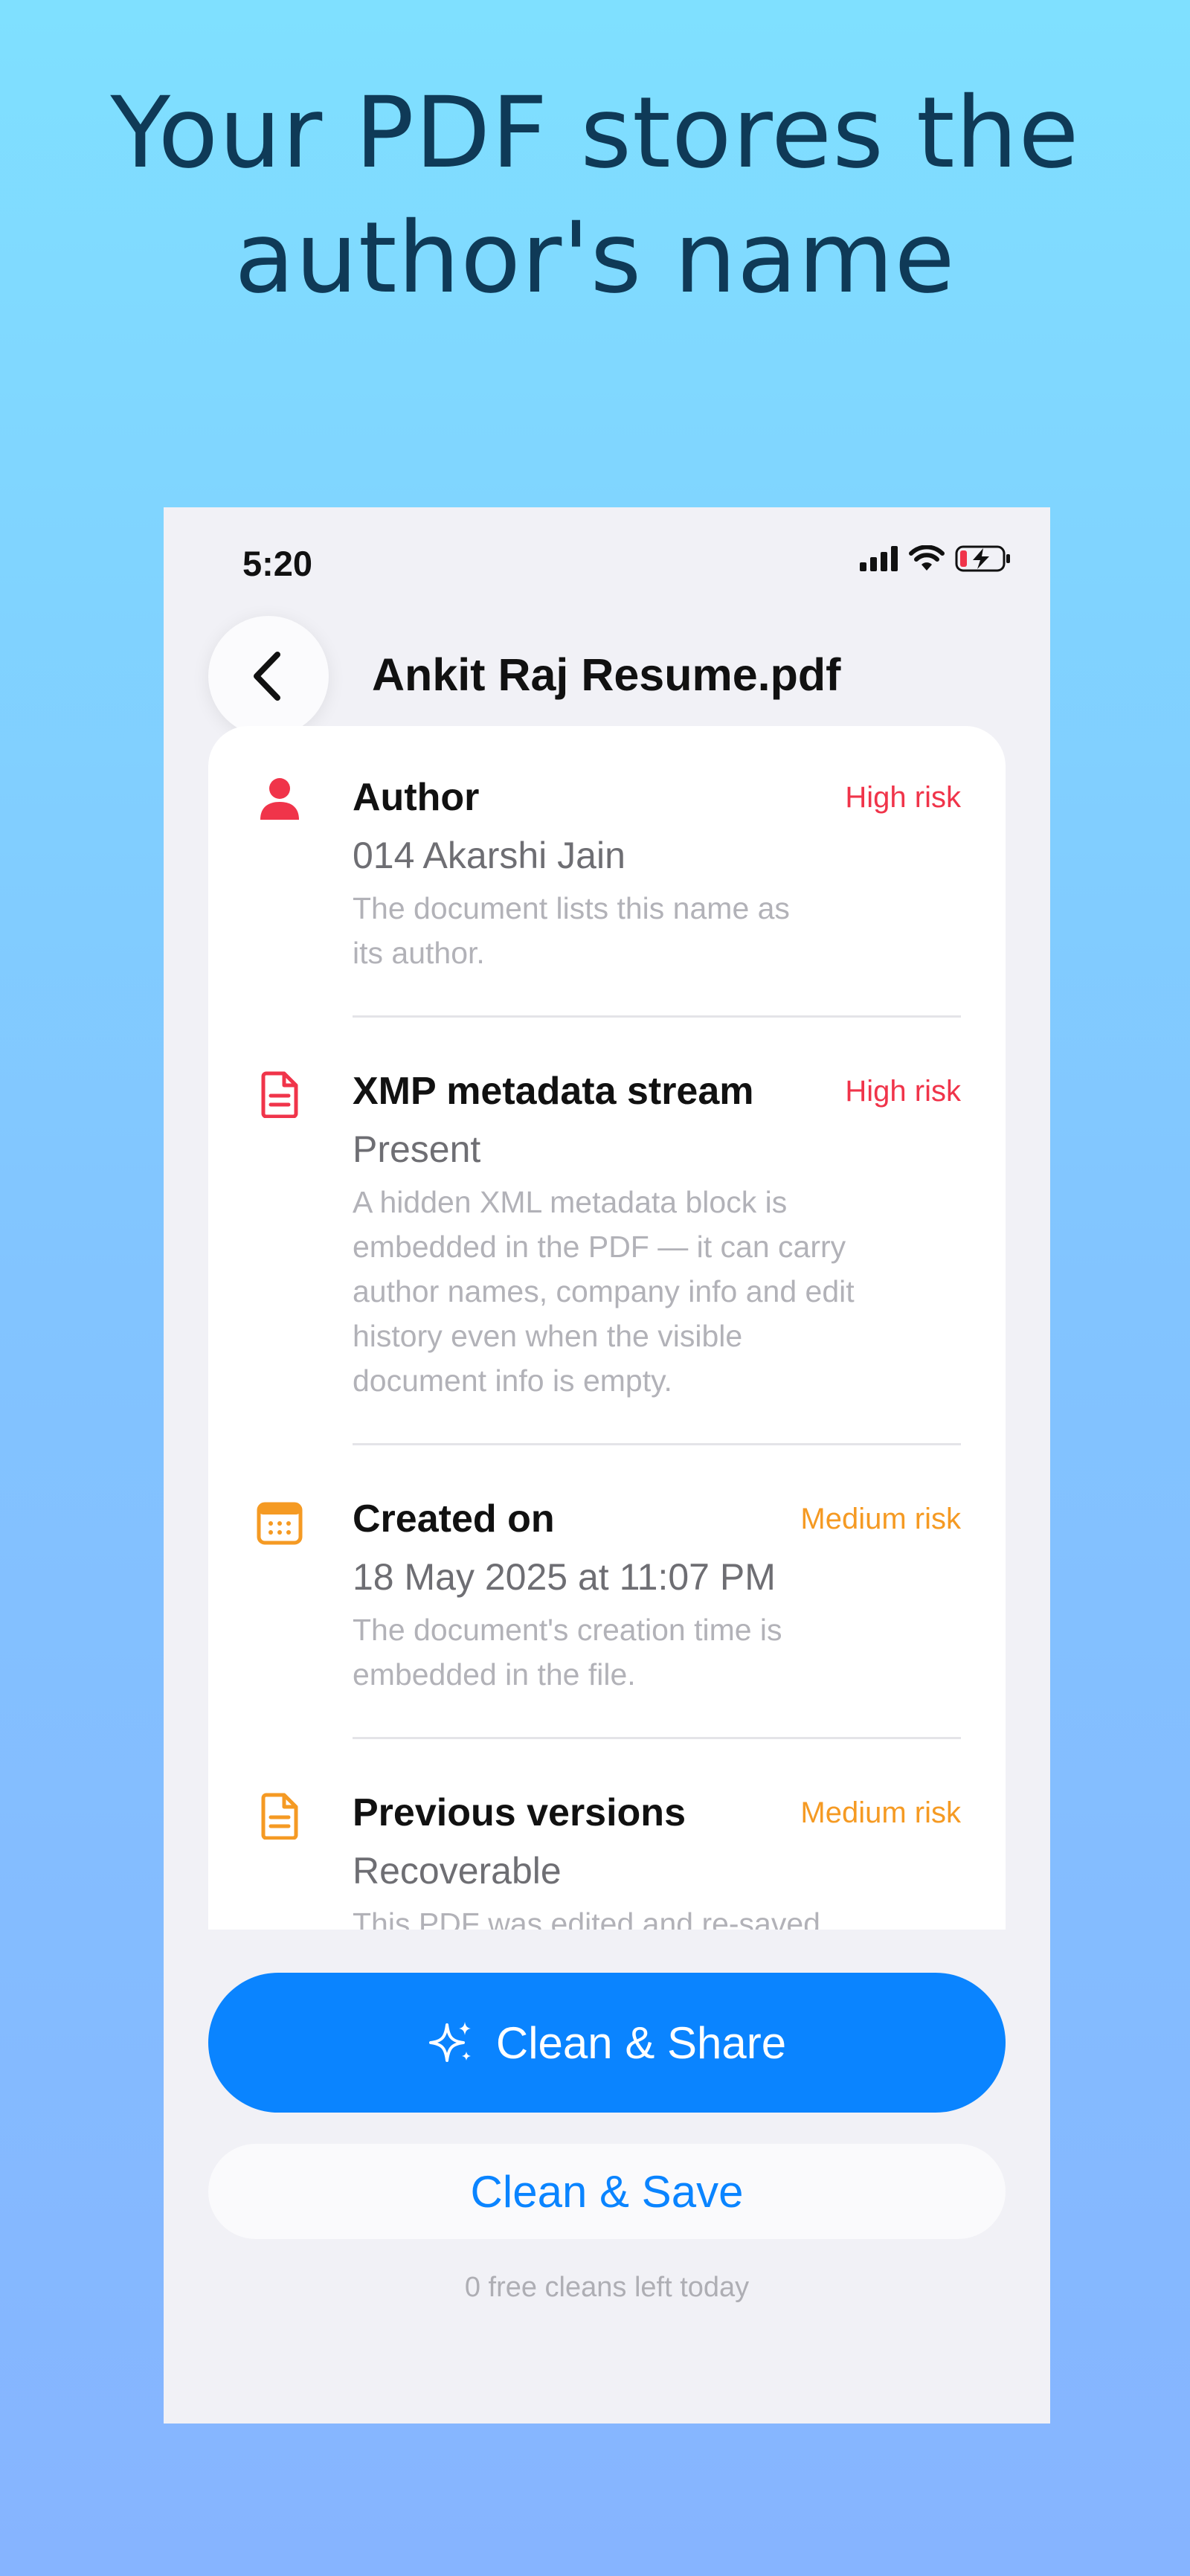 This screenshot has height=2576, width=1190. Describe the element at coordinates (553, 1091) in the screenshot. I see `item-title: XMP metadata stream` at that location.